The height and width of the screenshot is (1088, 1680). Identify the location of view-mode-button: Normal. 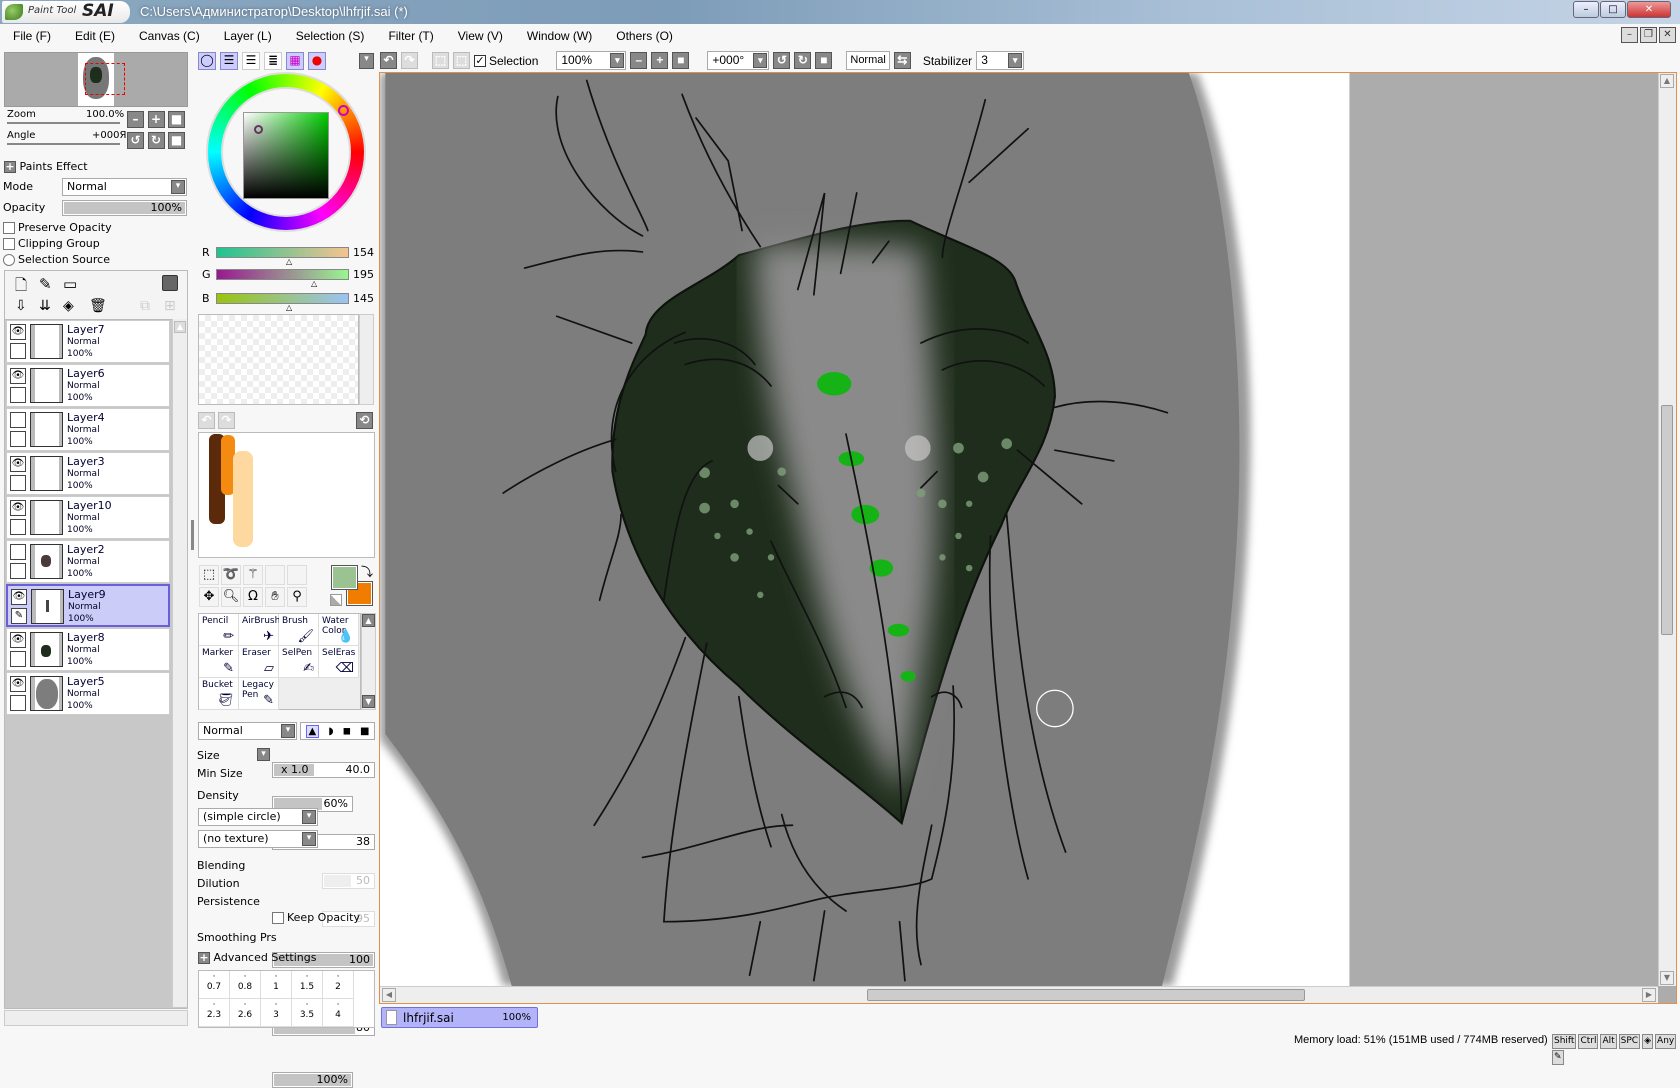
(868, 60).